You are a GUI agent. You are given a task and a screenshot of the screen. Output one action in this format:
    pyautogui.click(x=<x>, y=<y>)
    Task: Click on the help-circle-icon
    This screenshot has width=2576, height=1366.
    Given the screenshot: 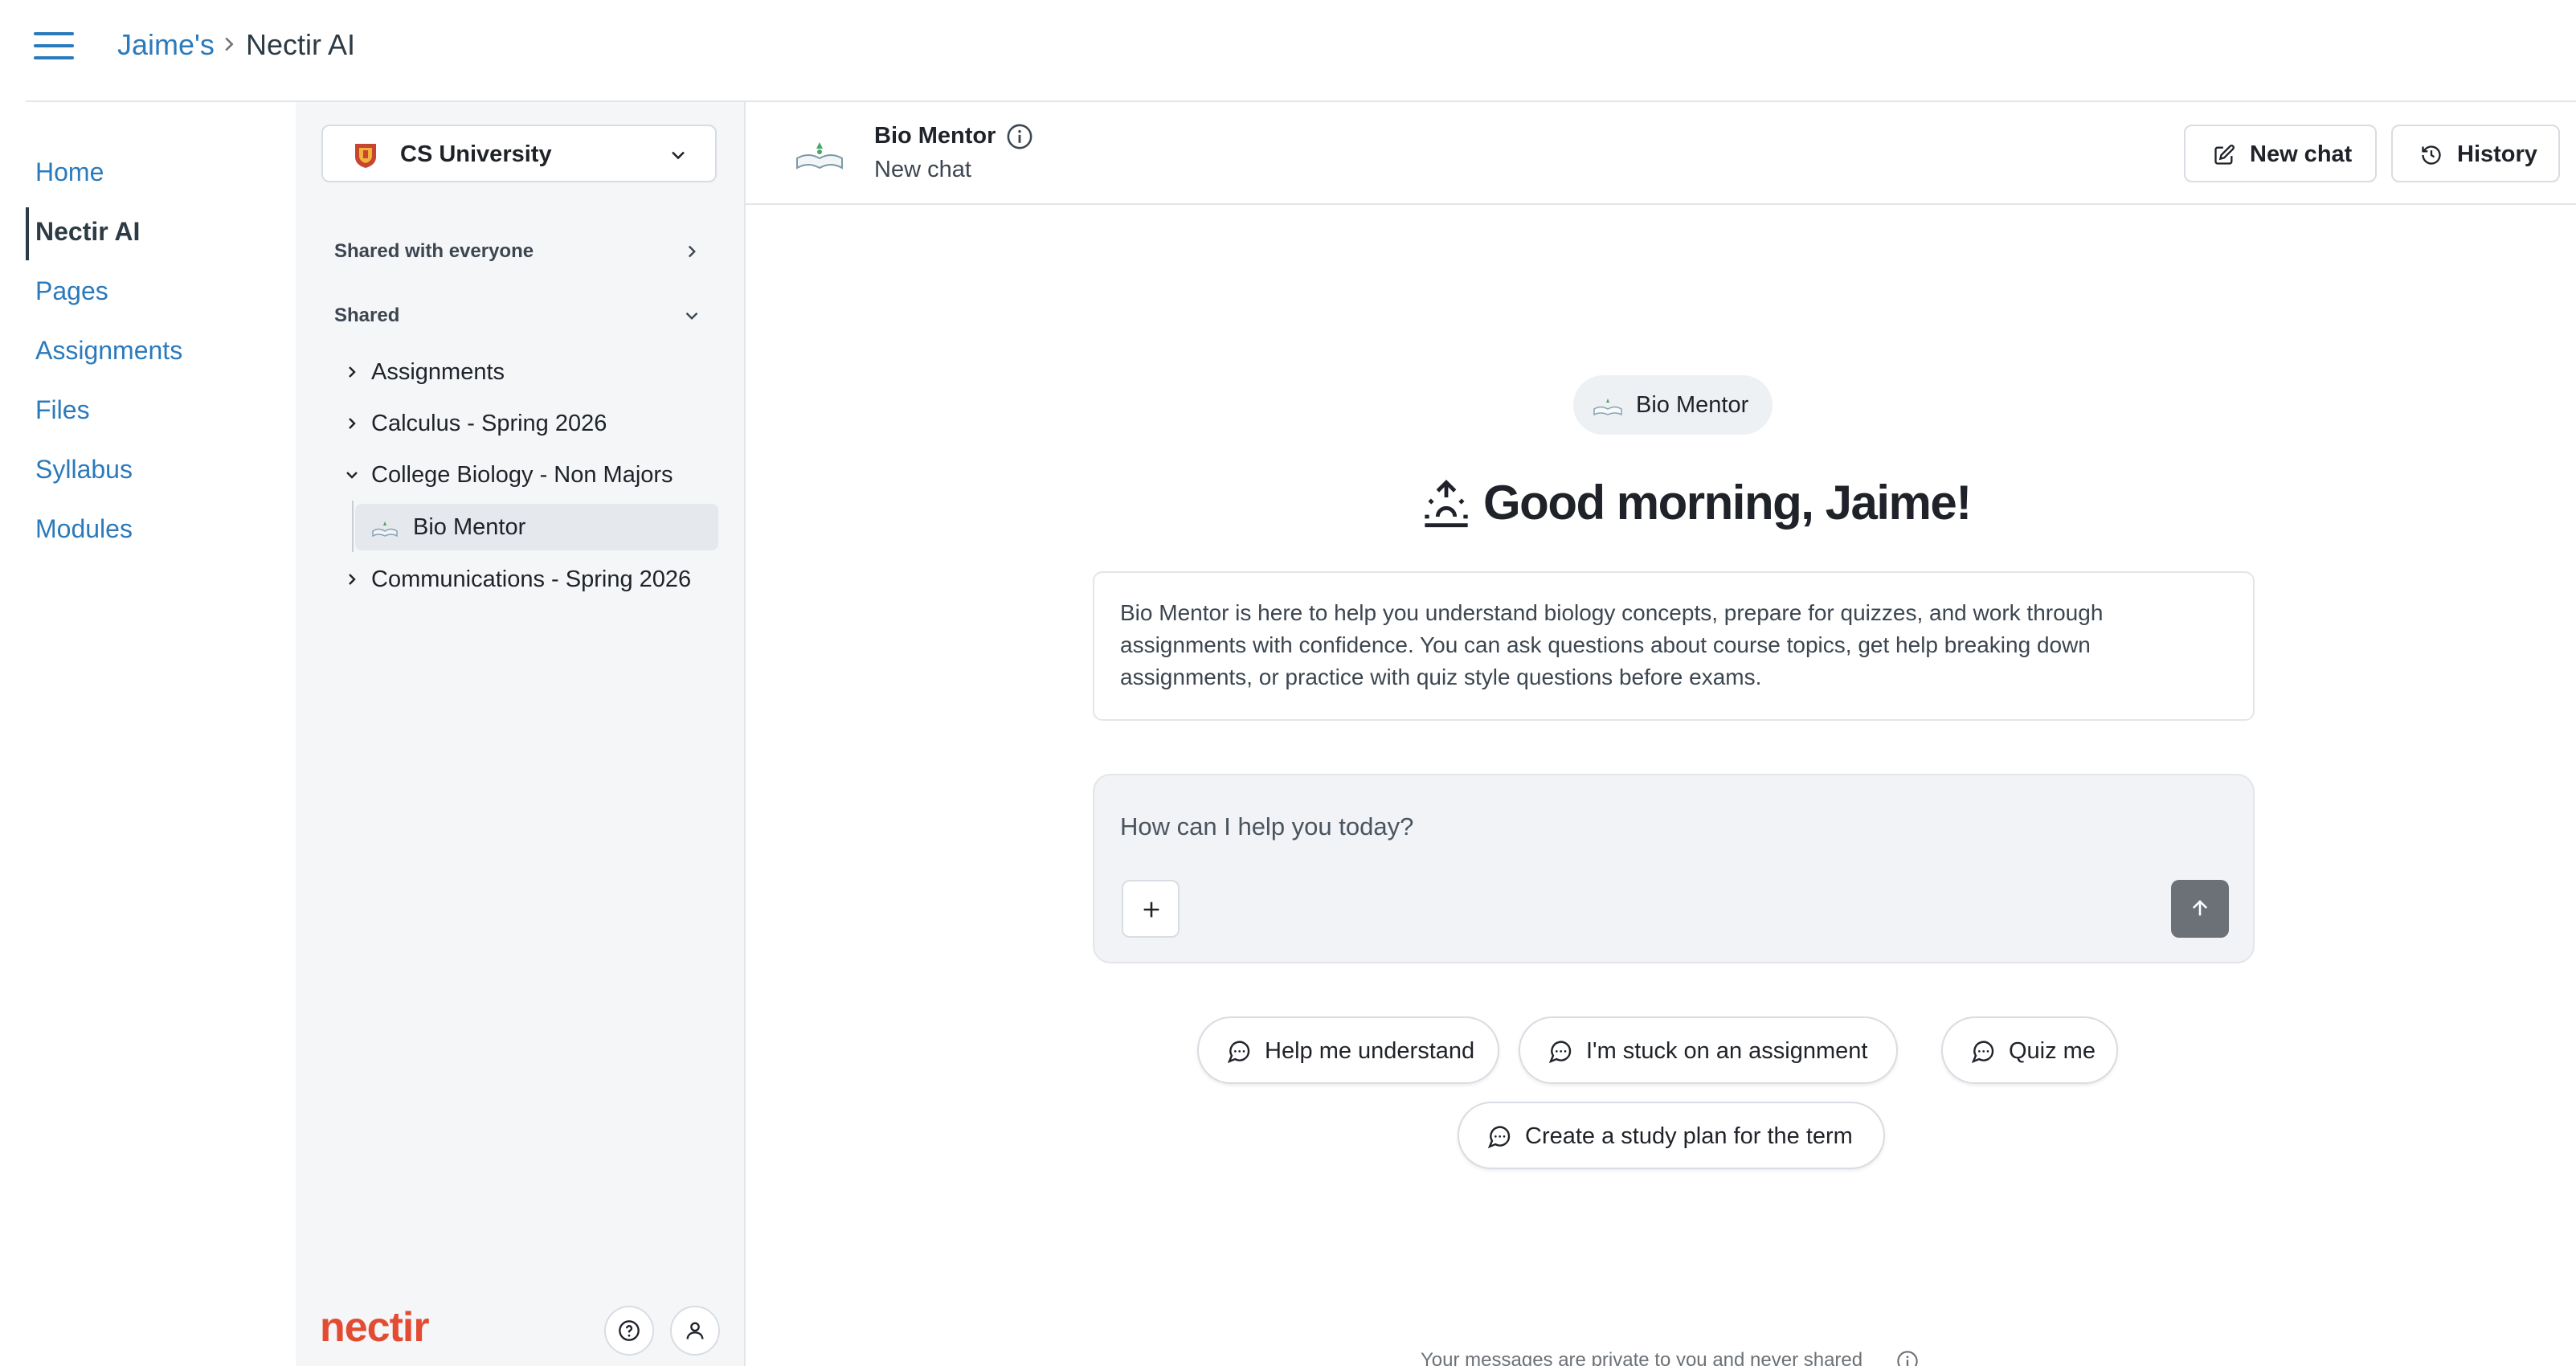 What is the action you would take?
    pyautogui.click(x=629, y=1331)
    